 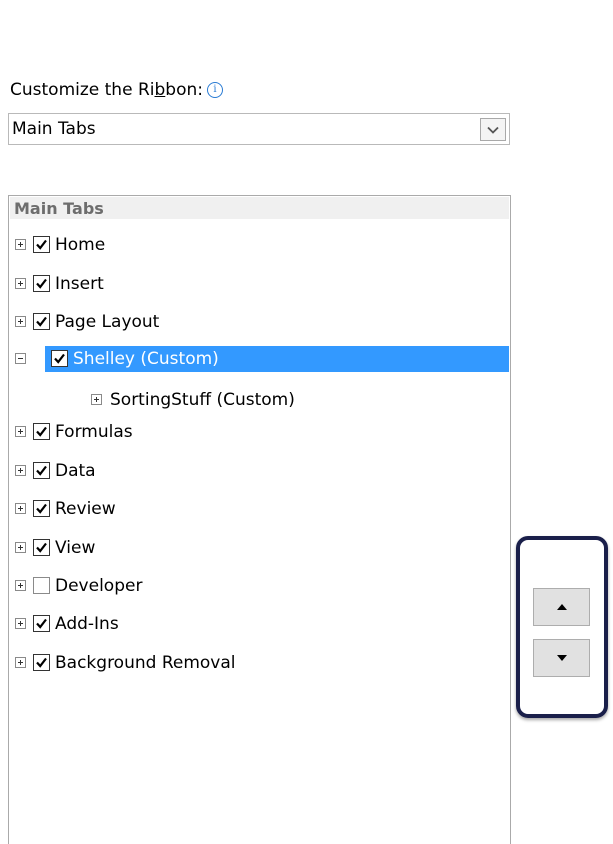 I want to click on checkbox-shelley-custom, so click(x=59, y=358).